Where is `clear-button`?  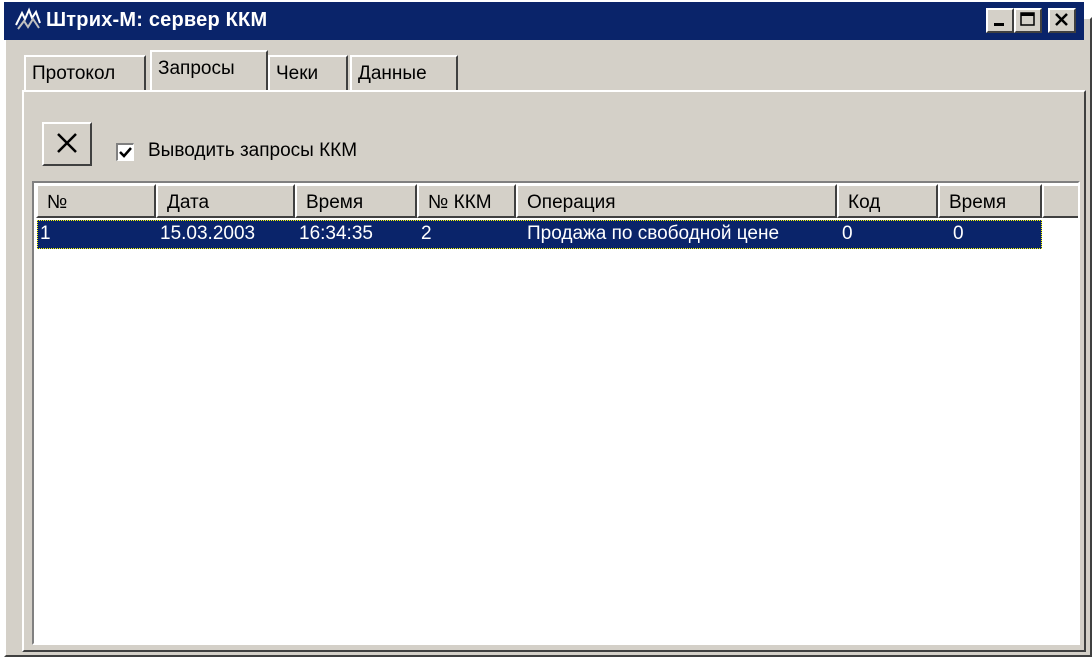 clear-button is located at coordinates (67, 144).